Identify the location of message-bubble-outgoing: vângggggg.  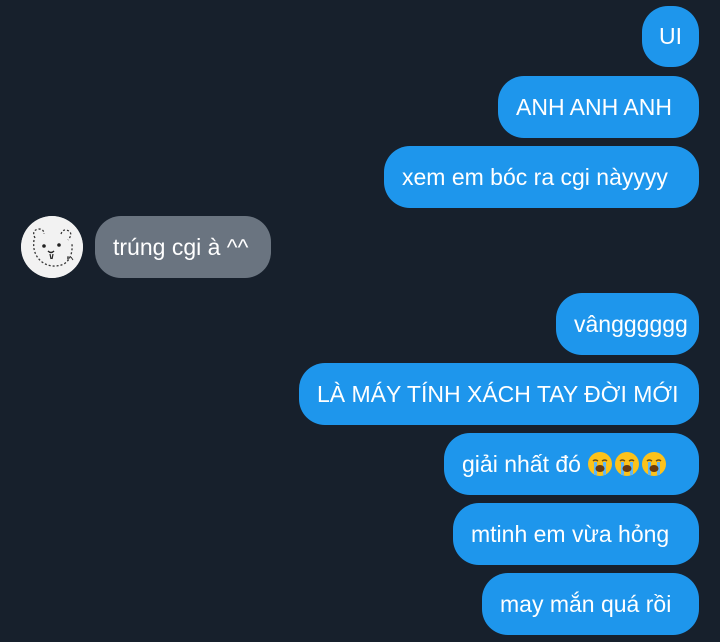
(627, 324).